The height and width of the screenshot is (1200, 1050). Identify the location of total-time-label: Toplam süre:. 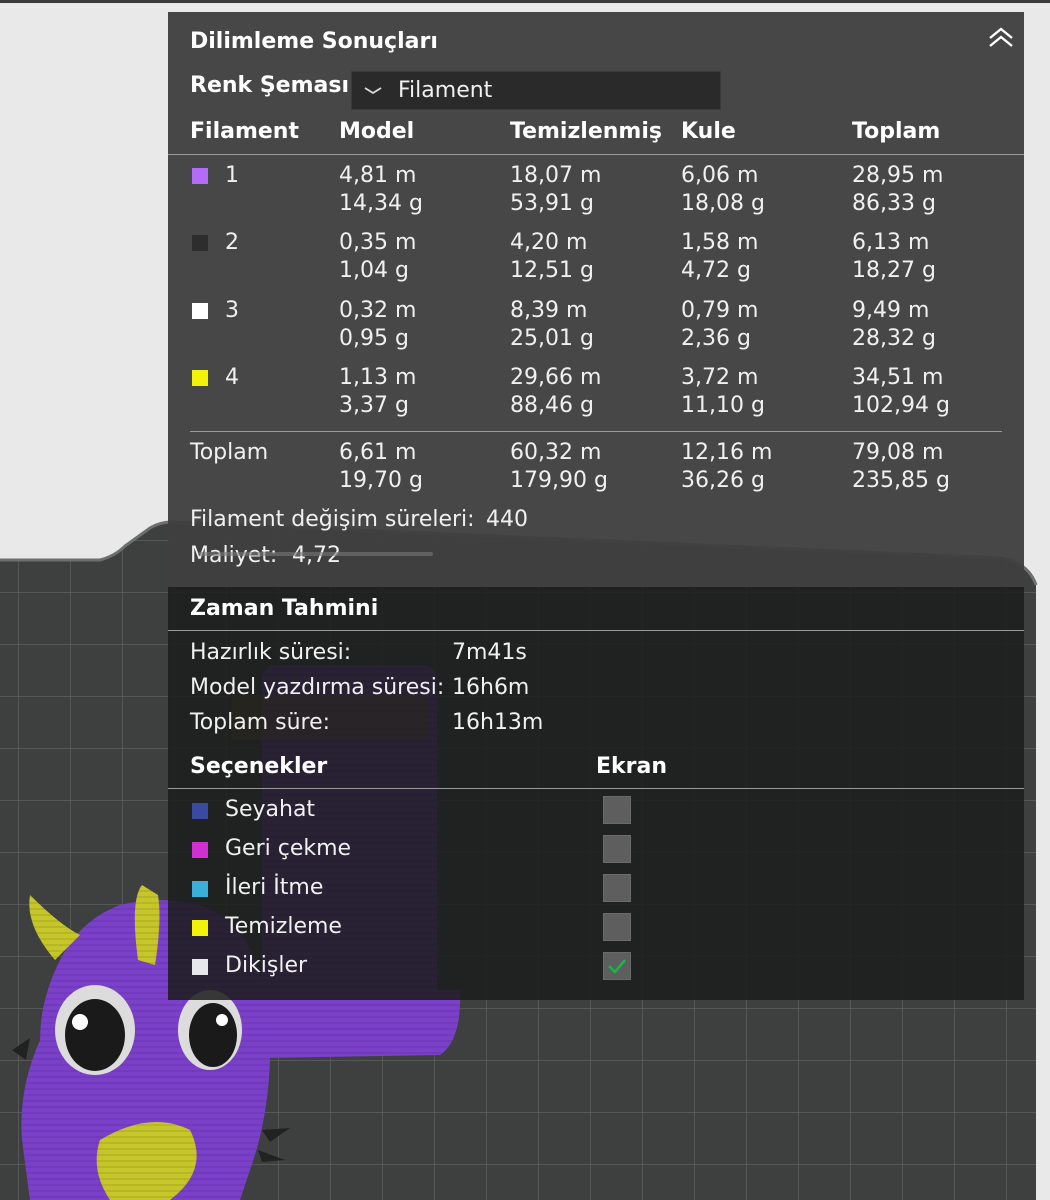
(260, 722).